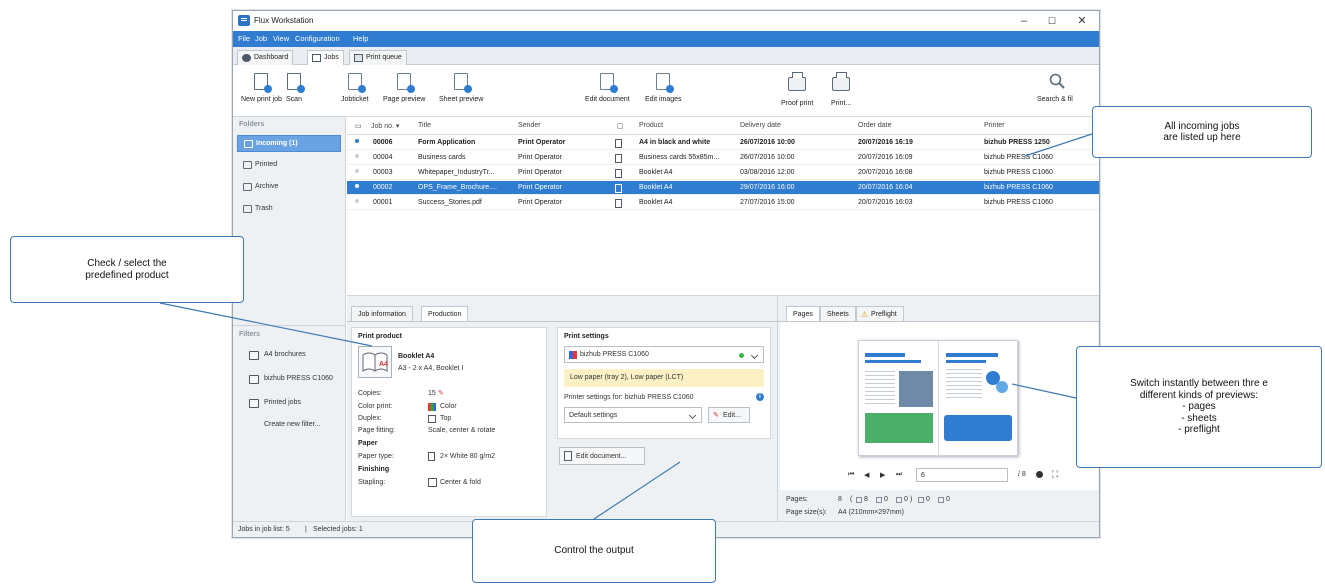  Describe the element at coordinates (382, 313) in the screenshot. I see `tab-job-information: Job information` at that location.